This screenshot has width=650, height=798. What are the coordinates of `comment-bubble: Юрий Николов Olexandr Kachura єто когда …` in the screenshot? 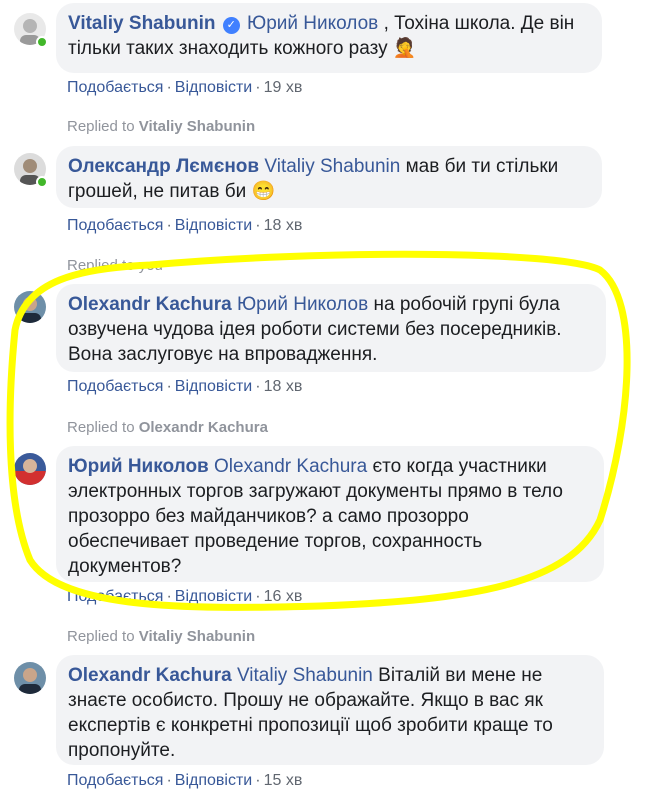 It's located at (330, 514).